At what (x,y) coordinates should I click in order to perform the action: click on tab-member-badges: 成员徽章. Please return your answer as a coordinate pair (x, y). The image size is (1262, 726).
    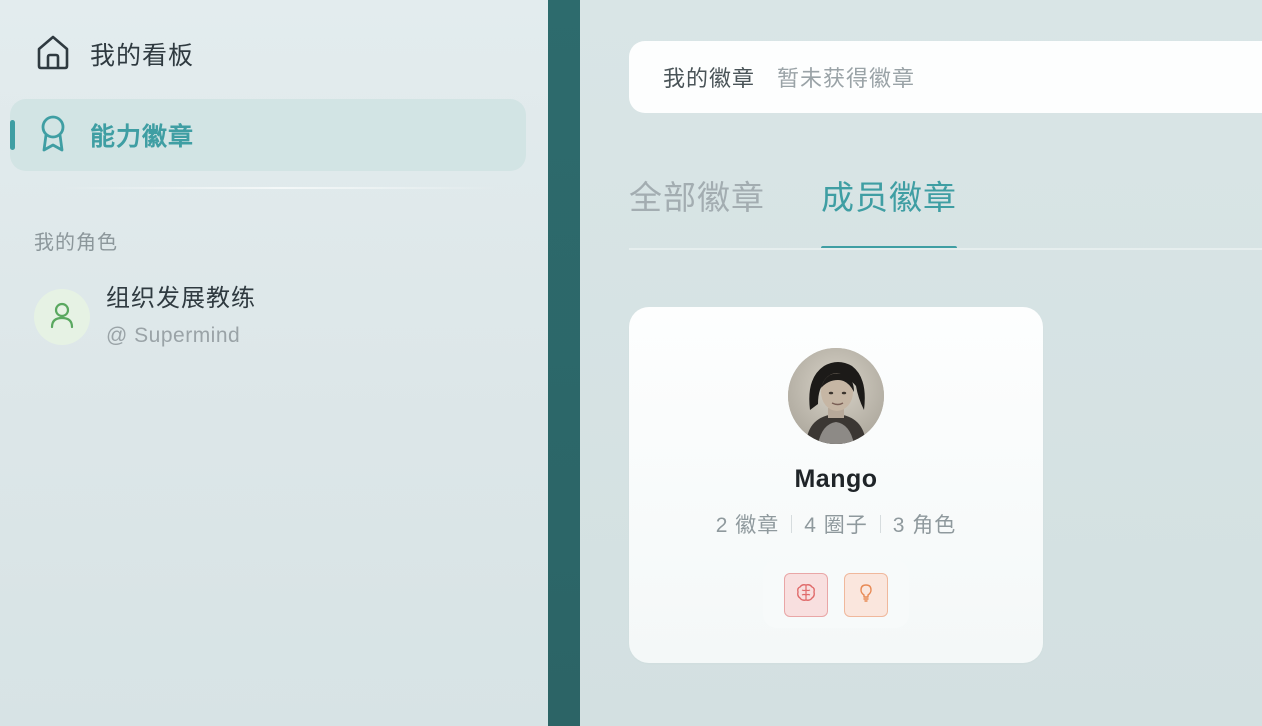
    Looking at the image, I should click on (889, 210).